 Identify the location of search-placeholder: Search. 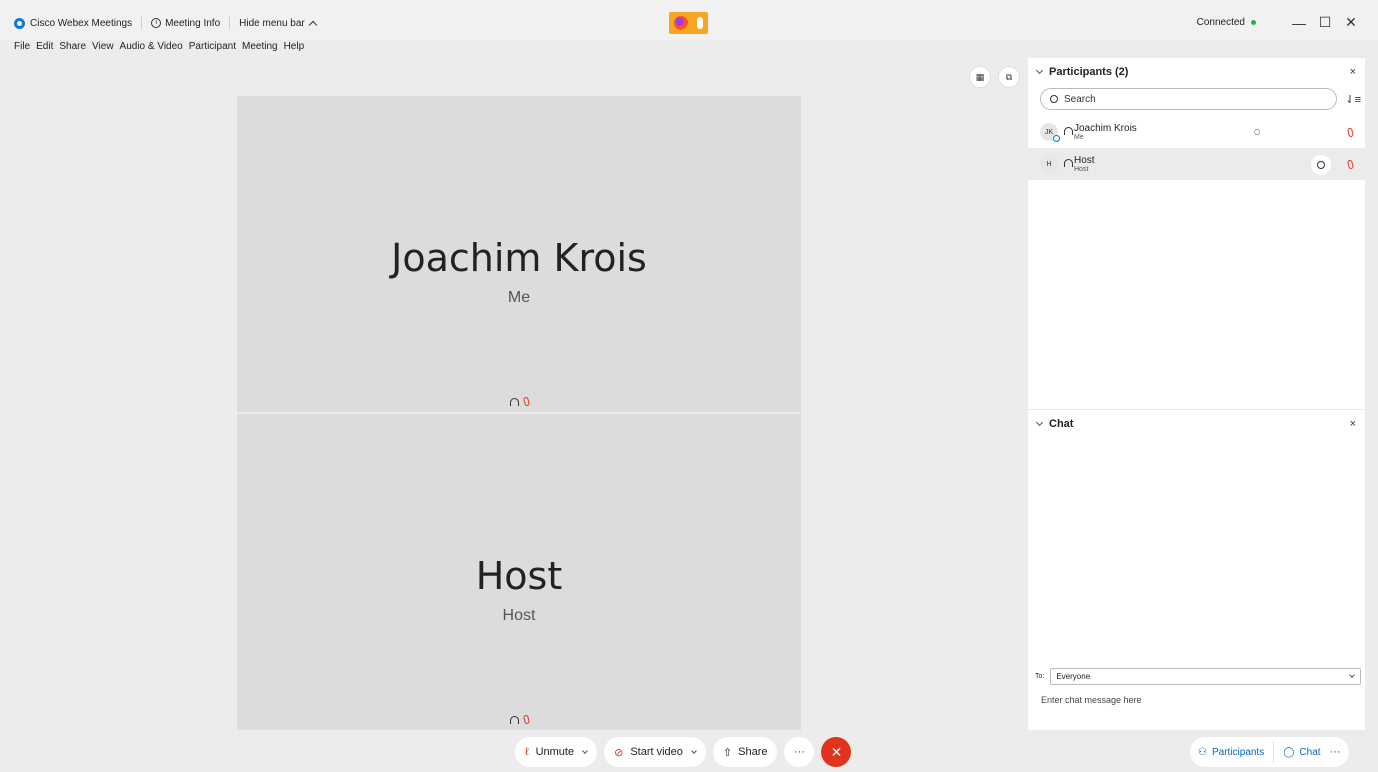
(1080, 99).